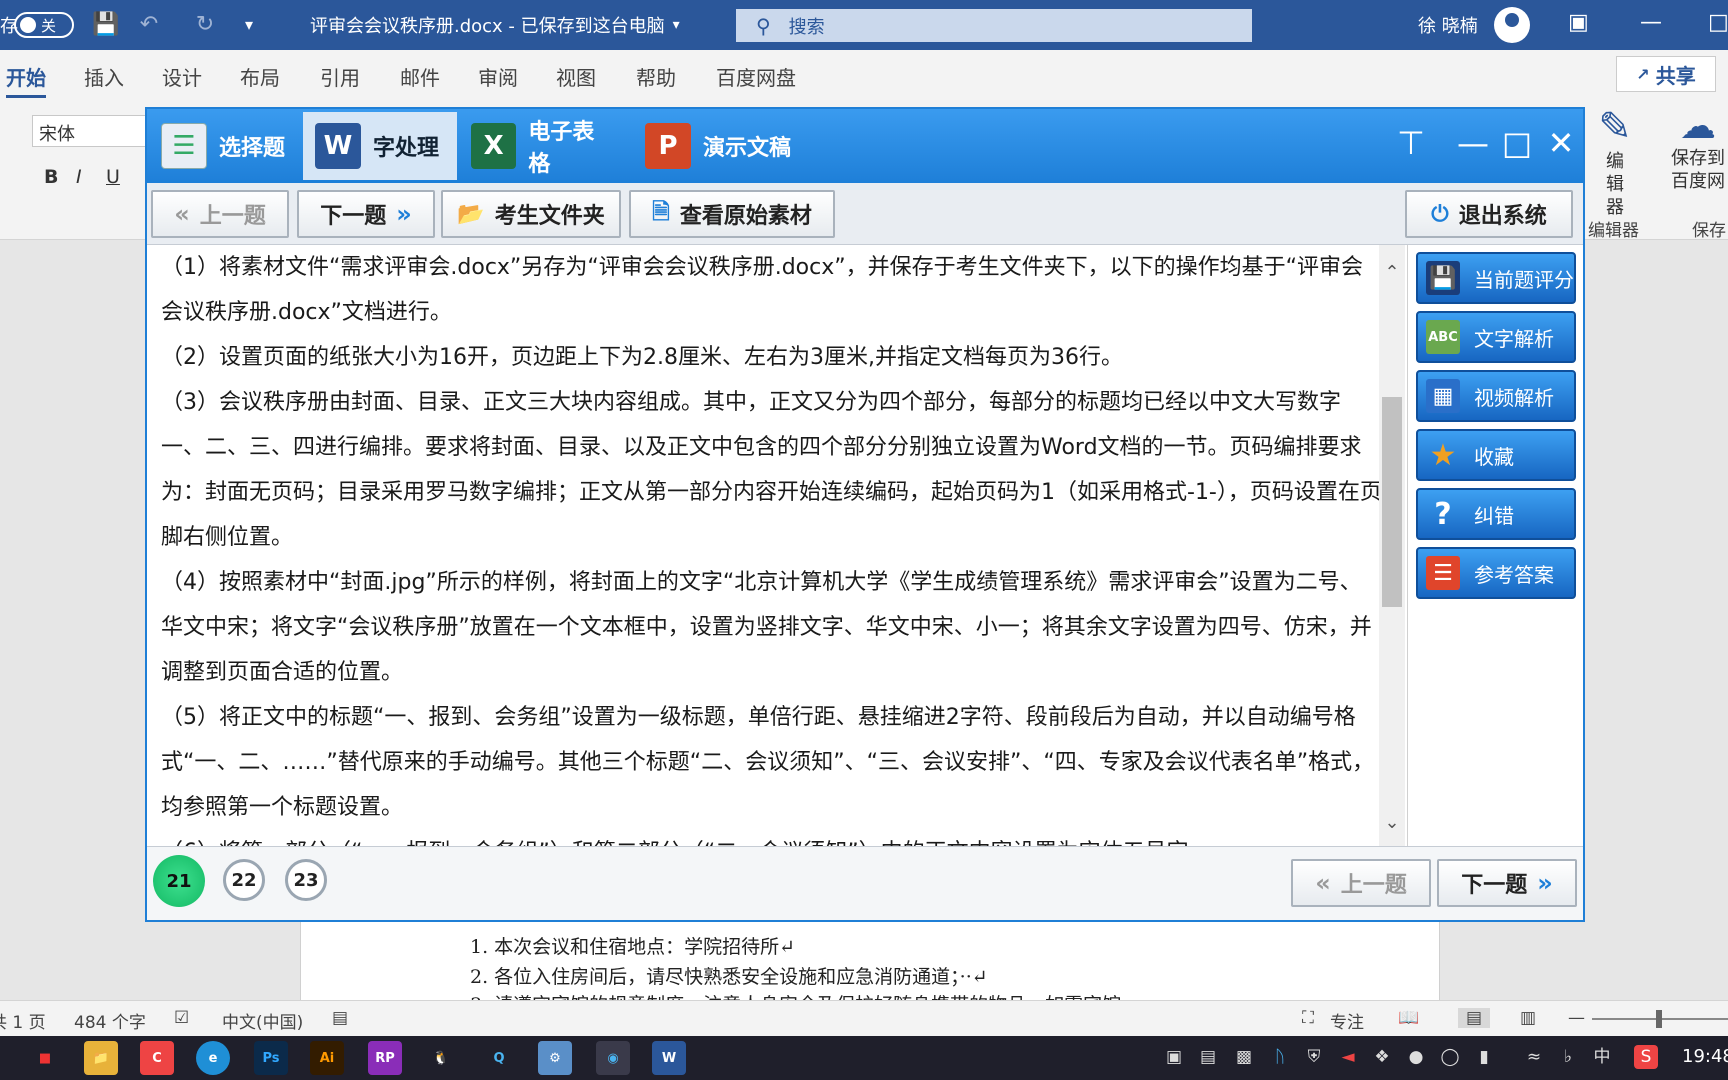 The width and height of the screenshot is (1728, 1080). What do you see at coordinates (1314, 1057) in the screenshot?
I see `security-icon: ⛨` at bounding box center [1314, 1057].